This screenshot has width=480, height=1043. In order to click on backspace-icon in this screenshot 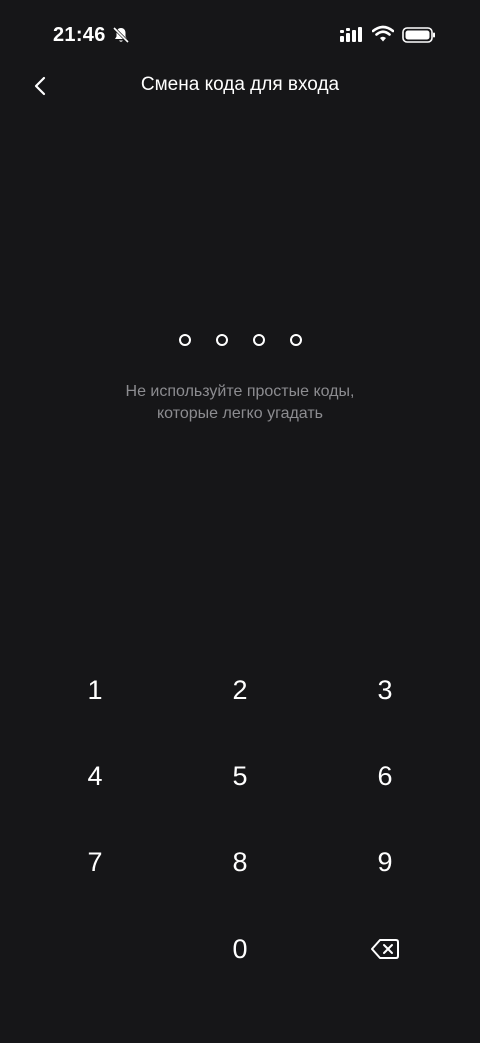, I will do `click(385, 949)`.